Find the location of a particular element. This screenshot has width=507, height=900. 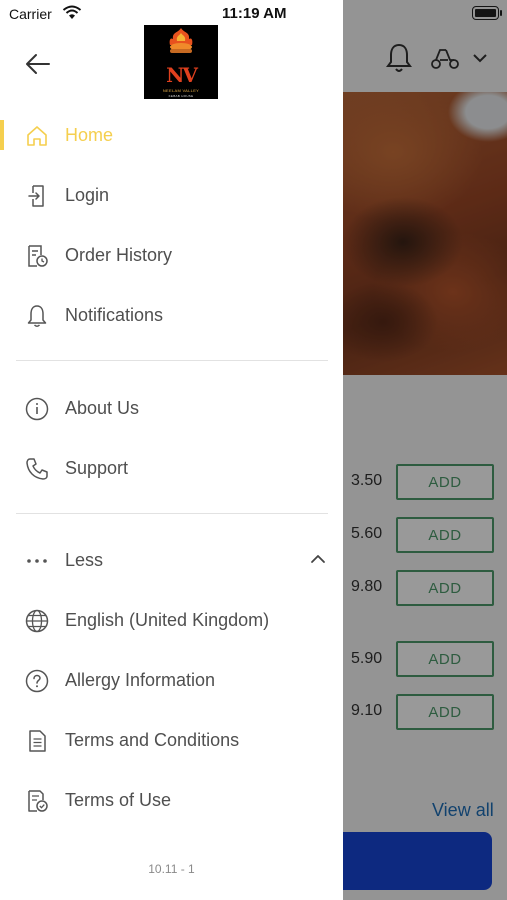

globe-icon is located at coordinates (37, 621).